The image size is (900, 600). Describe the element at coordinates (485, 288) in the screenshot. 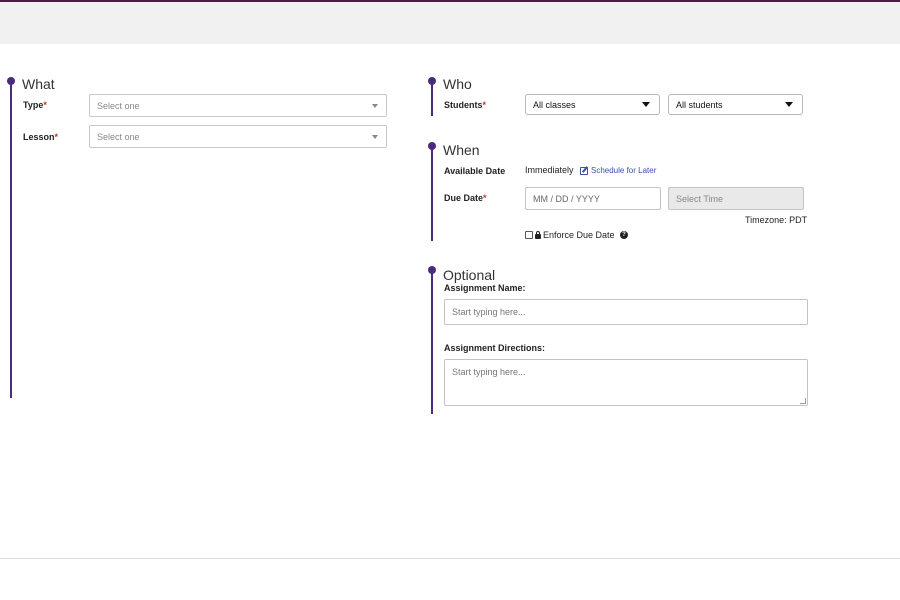

I see `assignment-name-label: Assignment Name:` at that location.